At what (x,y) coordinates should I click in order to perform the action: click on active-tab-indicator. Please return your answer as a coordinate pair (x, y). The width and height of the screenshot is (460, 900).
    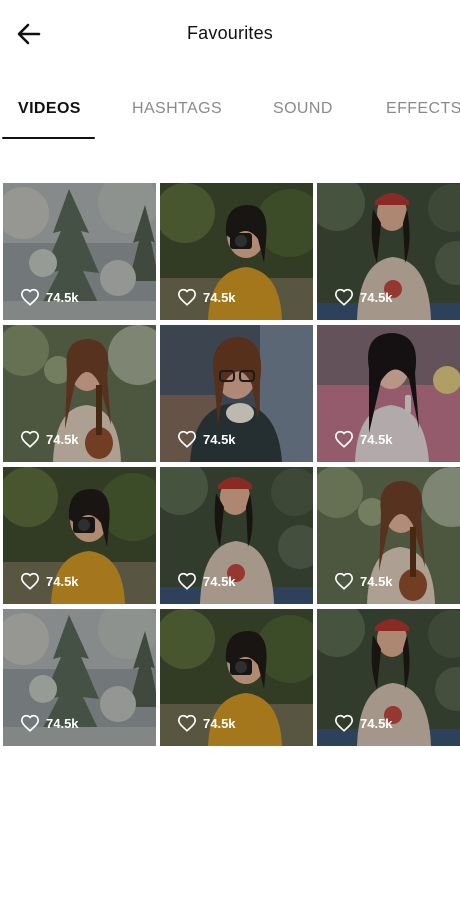
    Looking at the image, I should click on (48, 138).